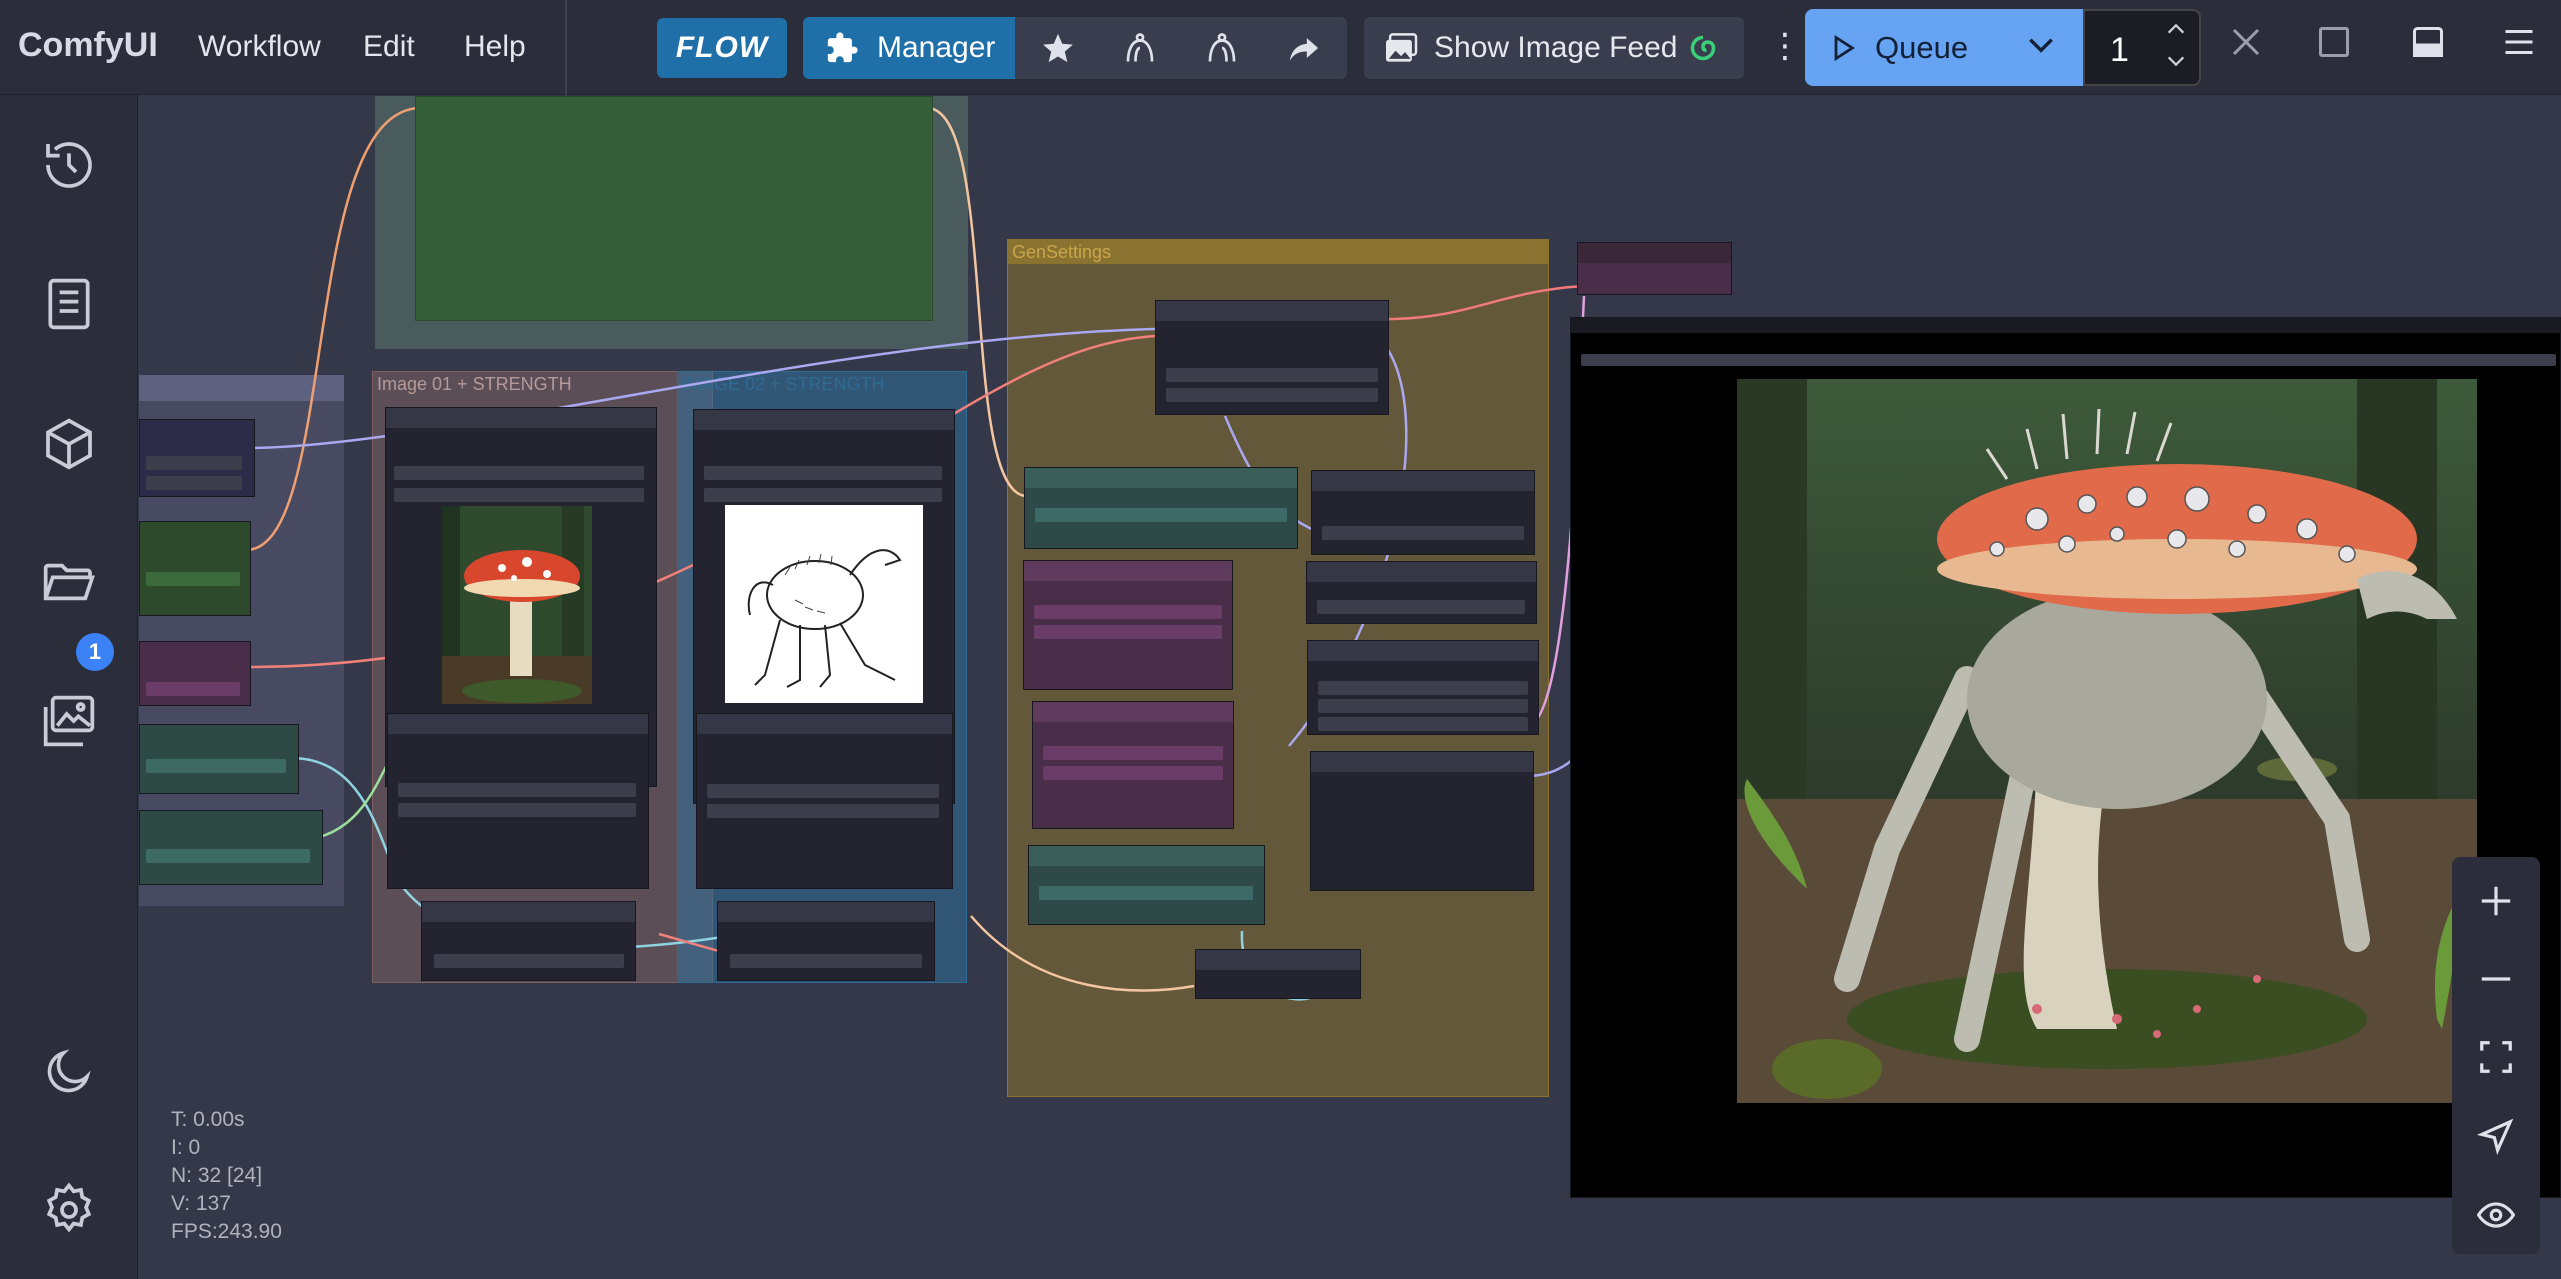  What do you see at coordinates (217, 1175) in the screenshot?
I see `stat-nodes: N: 32 [24]` at bounding box center [217, 1175].